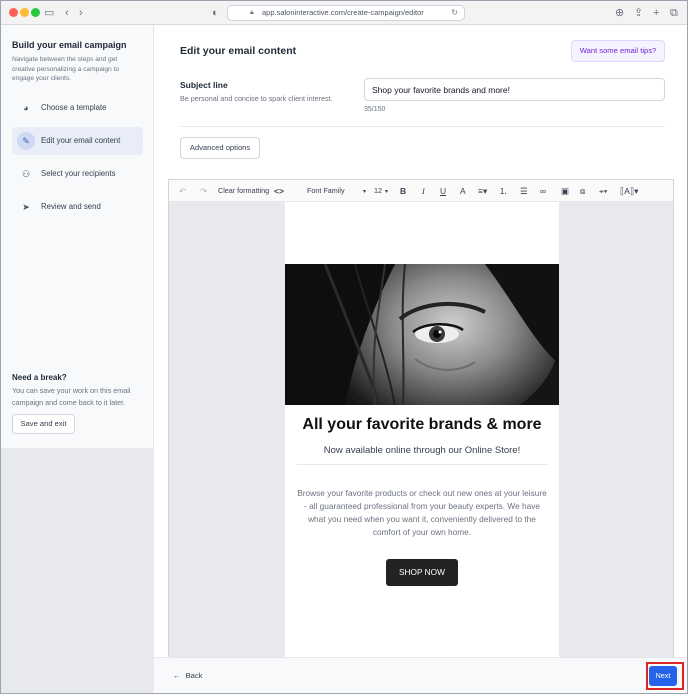 Image resolution: width=688 pixels, height=694 pixels. What do you see at coordinates (71, 206) in the screenshot?
I see `step-label: Review and send` at bounding box center [71, 206].